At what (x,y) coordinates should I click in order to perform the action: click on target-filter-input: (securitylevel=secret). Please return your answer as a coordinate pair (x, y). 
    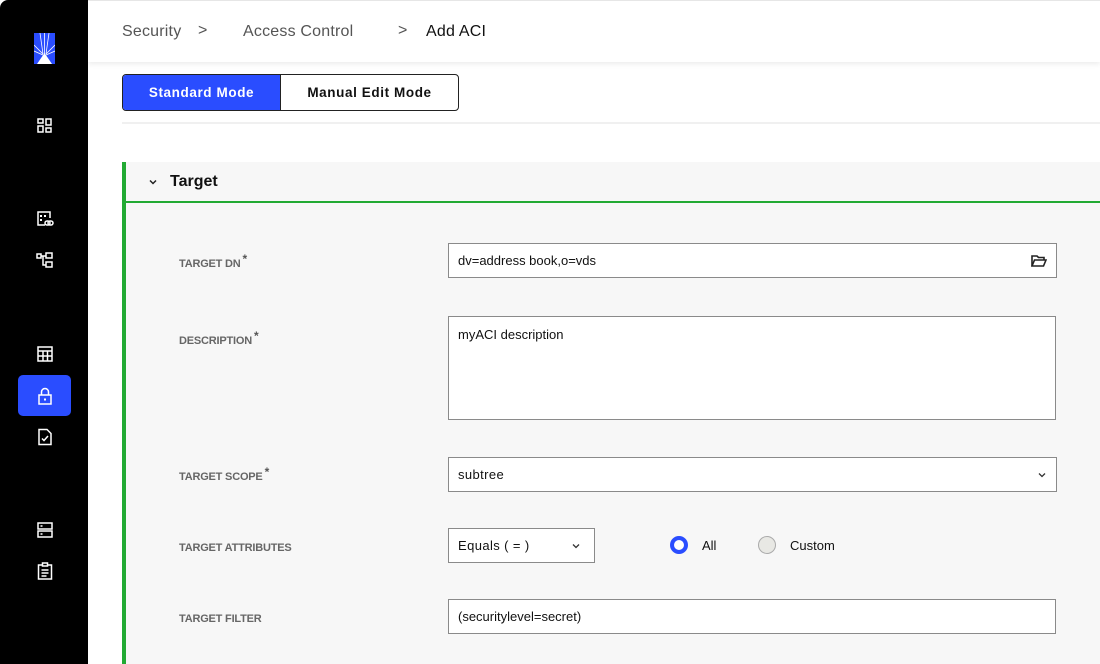
    Looking at the image, I should click on (752, 616).